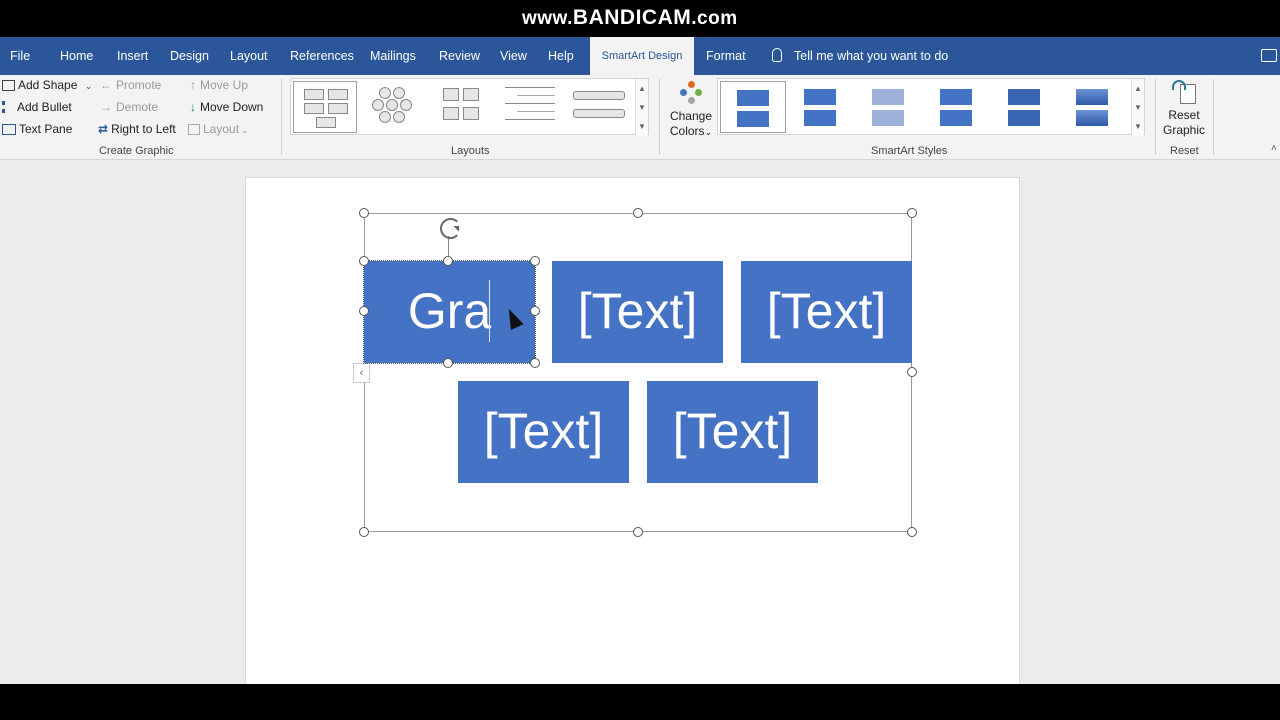 Image resolution: width=1280 pixels, height=720 pixels. What do you see at coordinates (513, 56) in the screenshot?
I see `tab-view: View` at bounding box center [513, 56].